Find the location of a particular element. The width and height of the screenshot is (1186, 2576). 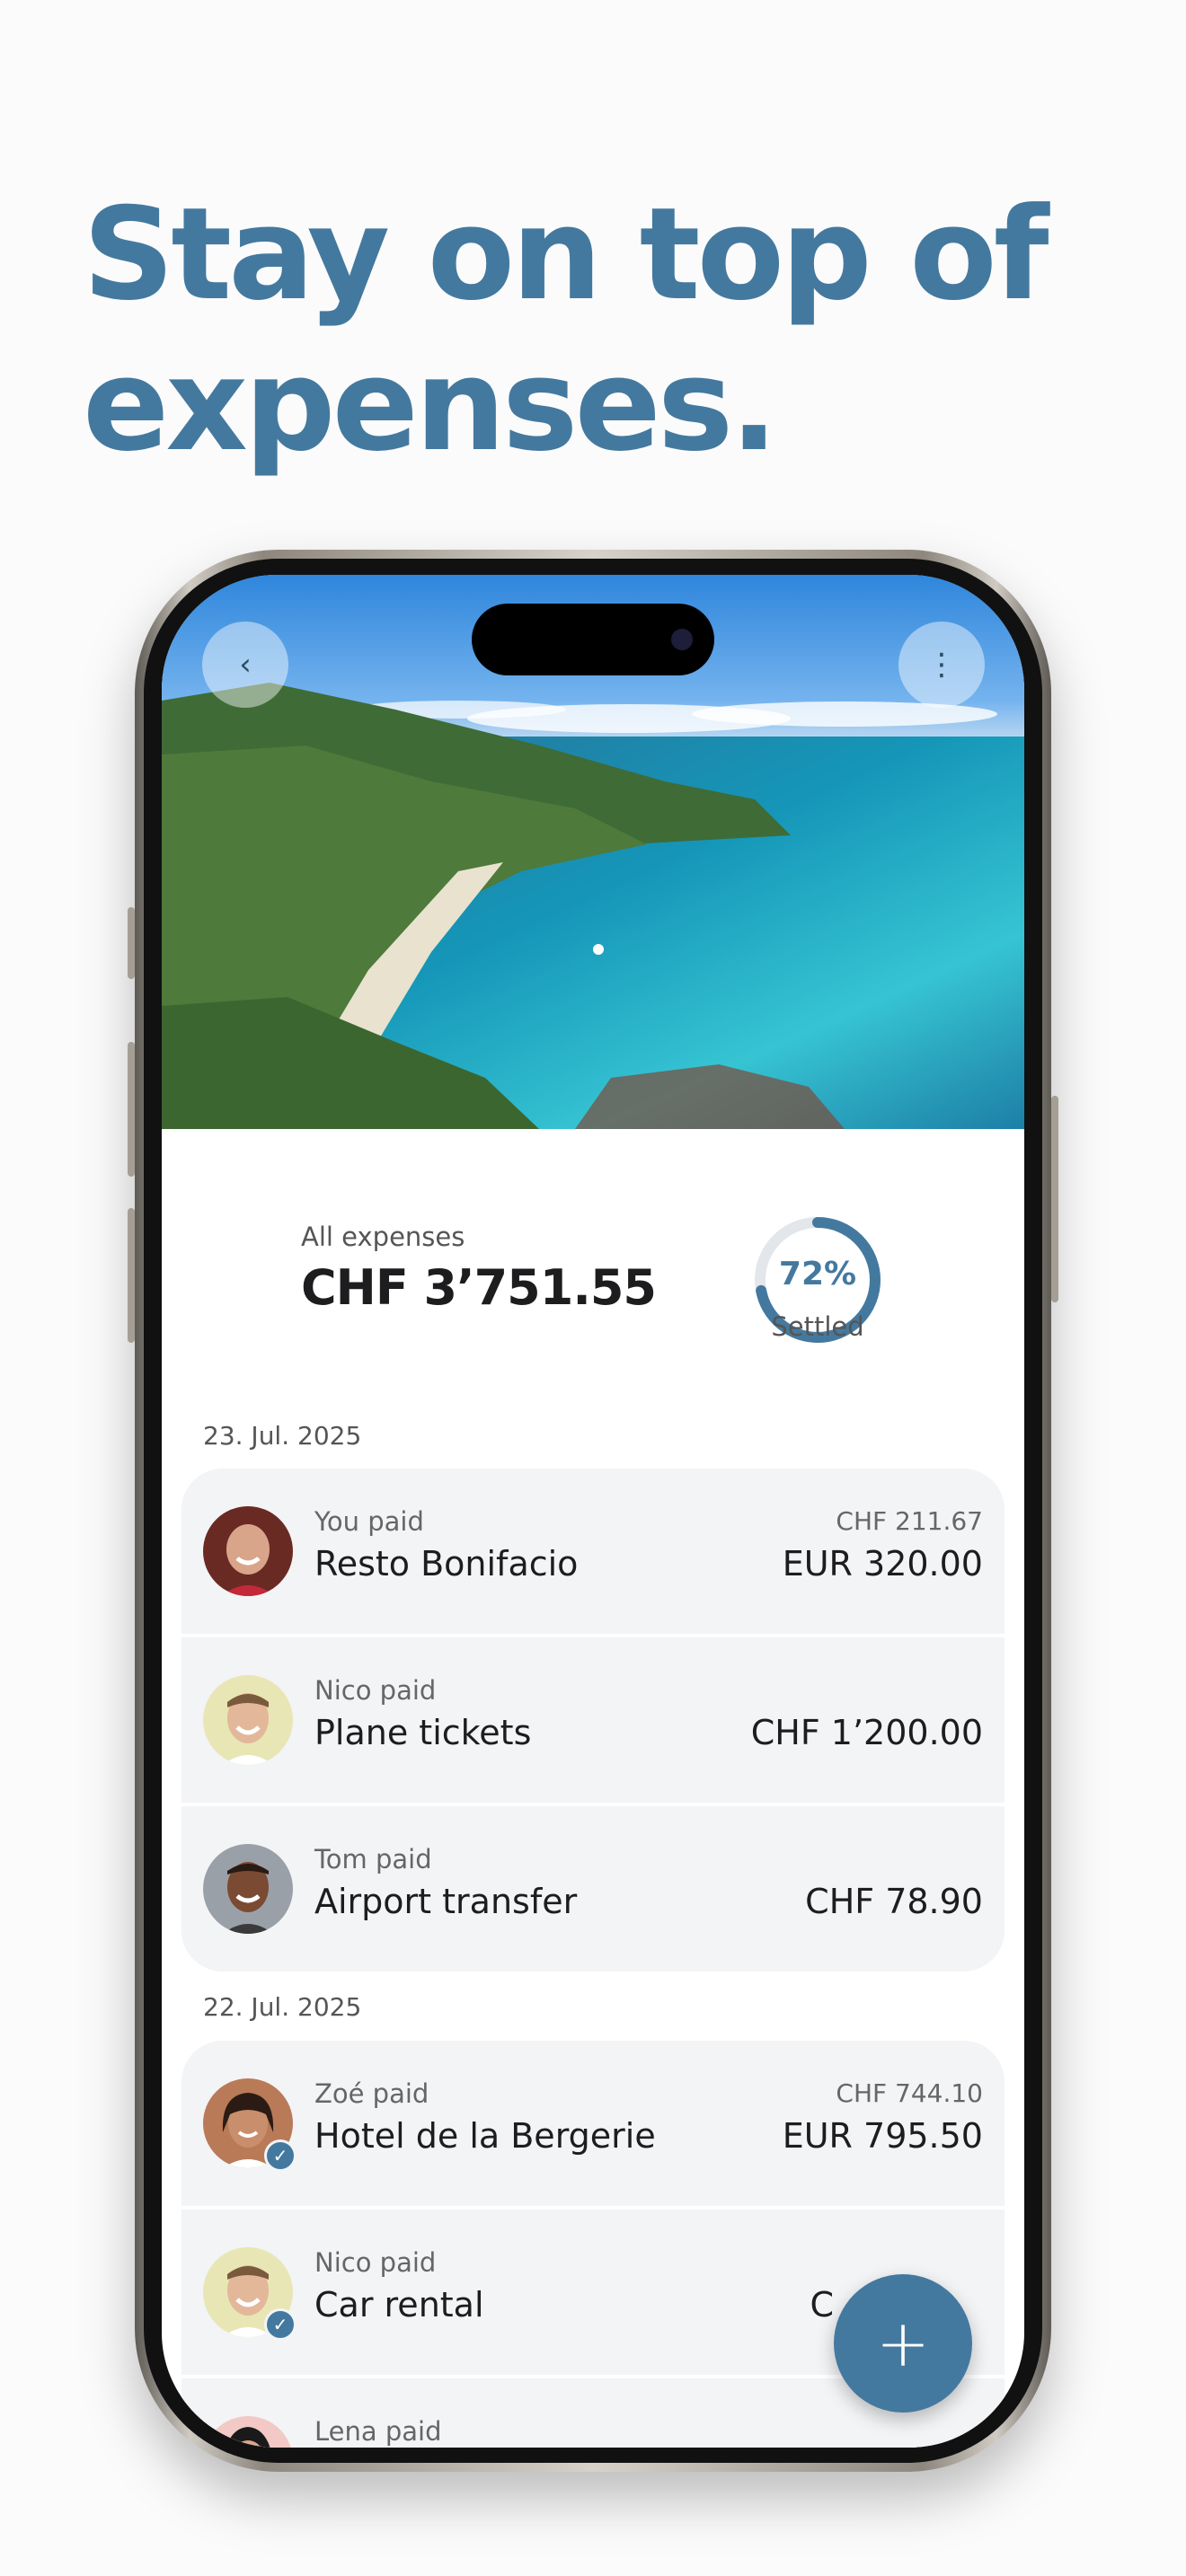

expense-title: Car rental is located at coordinates (399, 2305).